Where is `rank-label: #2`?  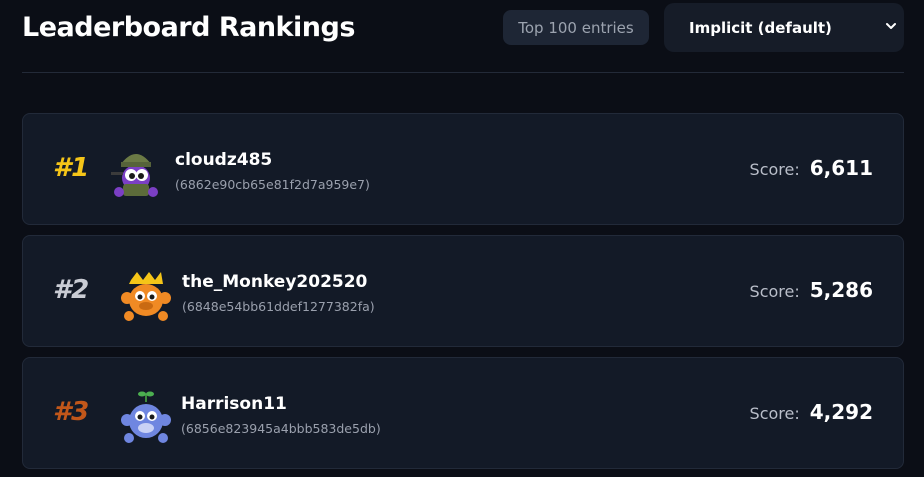 rank-label: #2 is located at coordinates (71, 290).